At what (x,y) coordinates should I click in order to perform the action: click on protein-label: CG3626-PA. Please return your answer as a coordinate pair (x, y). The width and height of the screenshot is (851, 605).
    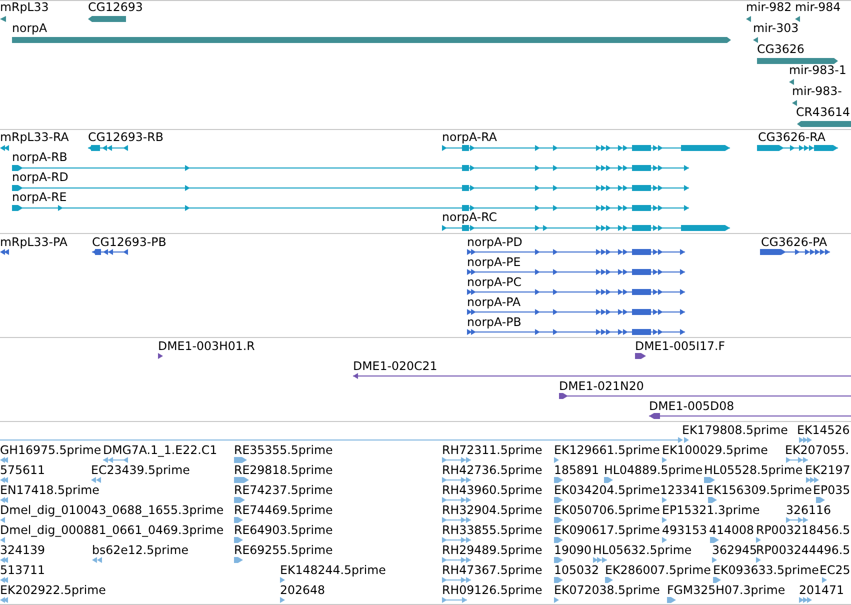
    Looking at the image, I should click on (794, 242).